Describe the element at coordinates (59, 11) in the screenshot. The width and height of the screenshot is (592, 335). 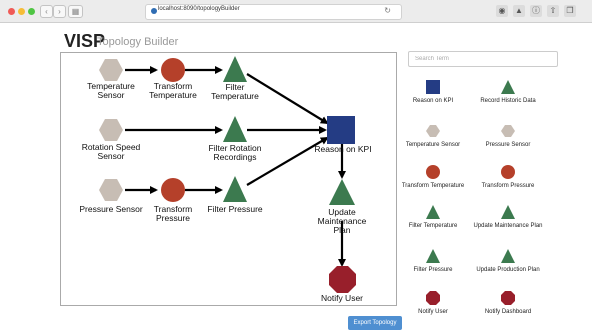
I see `forward-icon: ›` at that location.